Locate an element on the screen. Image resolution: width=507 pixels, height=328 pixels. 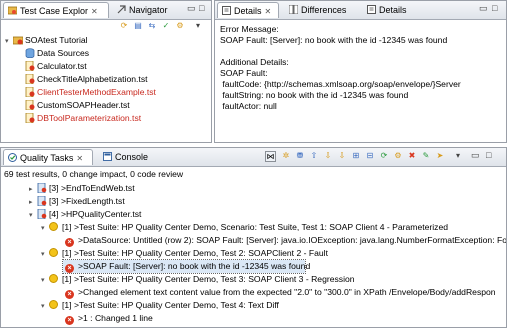
differences-icon is located at coordinates (293, 9).